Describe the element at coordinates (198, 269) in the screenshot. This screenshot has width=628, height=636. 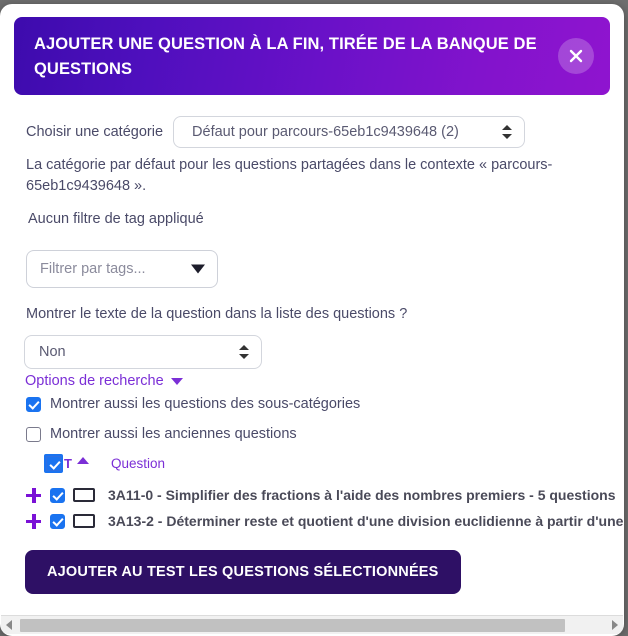
I see `chevron-down-icon` at that location.